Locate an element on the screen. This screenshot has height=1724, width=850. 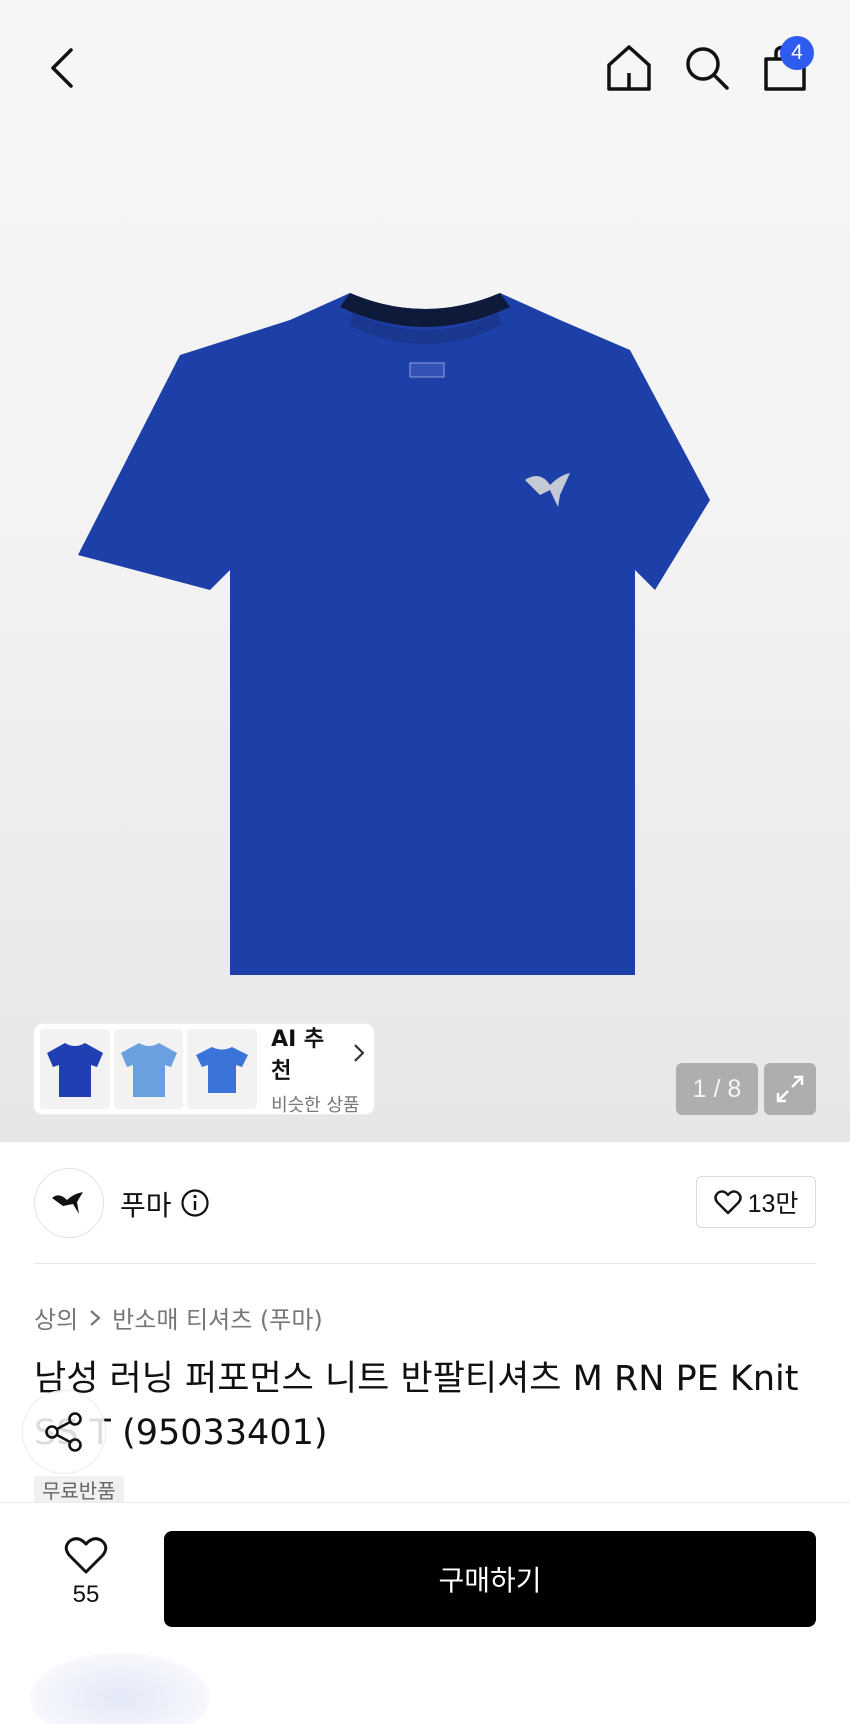
back-icon is located at coordinates (62, 68).